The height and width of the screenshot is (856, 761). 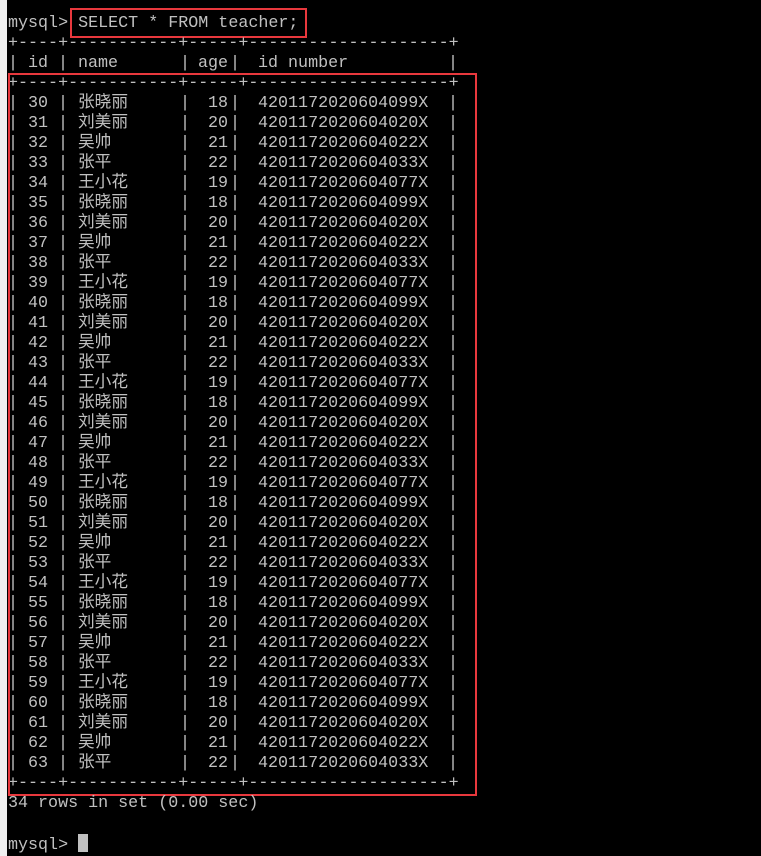 What do you see at coordinates (38, 63) in the screenshot?
I see `id-cell: id` at bounding box center [38, 63].